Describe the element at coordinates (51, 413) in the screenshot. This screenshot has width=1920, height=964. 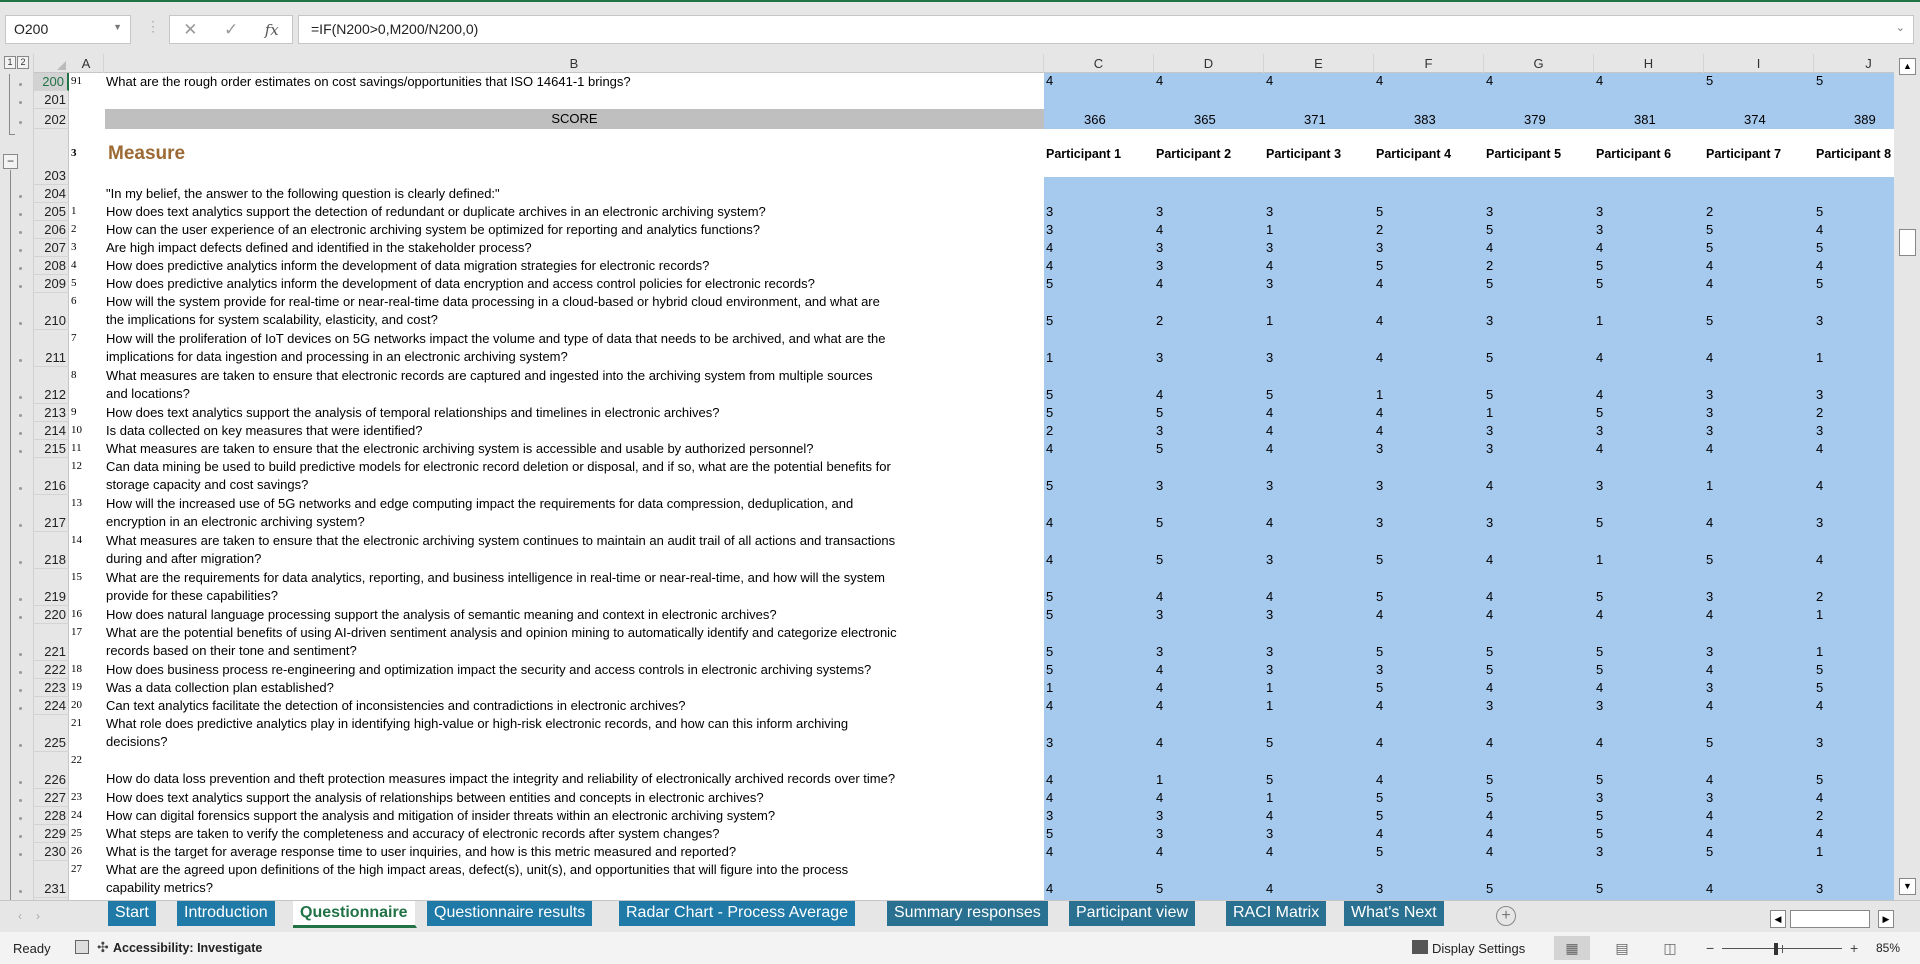
I see `row-header: 213` at that location.